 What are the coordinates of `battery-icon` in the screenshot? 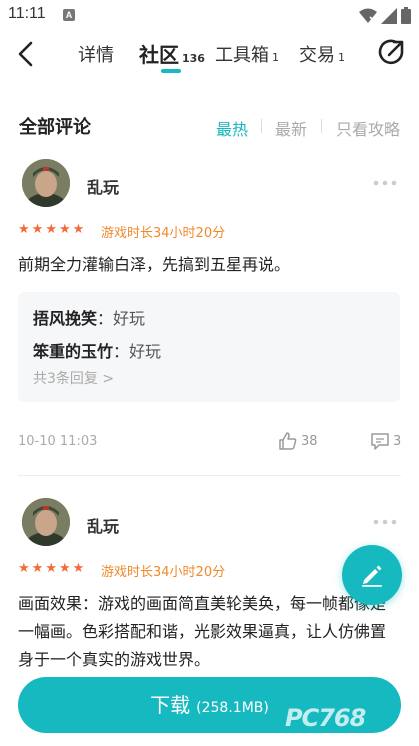 It's located at (406, 15).